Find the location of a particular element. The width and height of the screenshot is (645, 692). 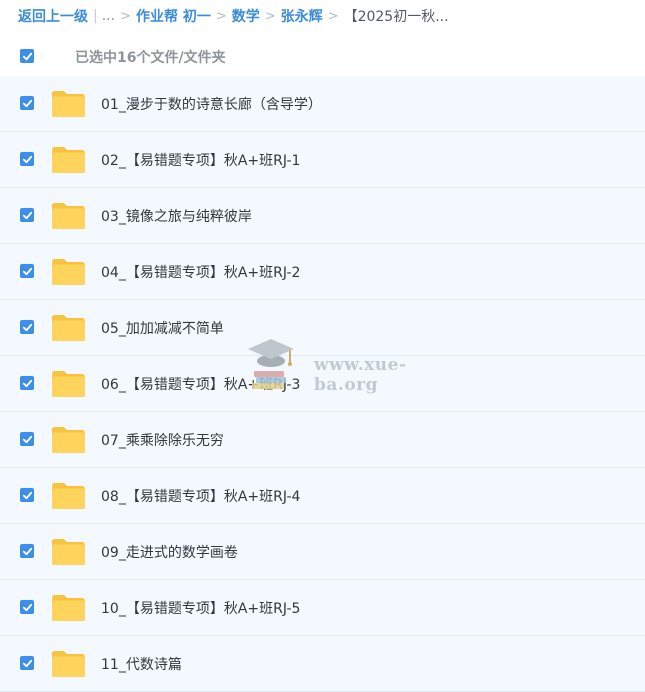

file-row: 09_走进式的数学画卷 is located at coordinates (322, 552).